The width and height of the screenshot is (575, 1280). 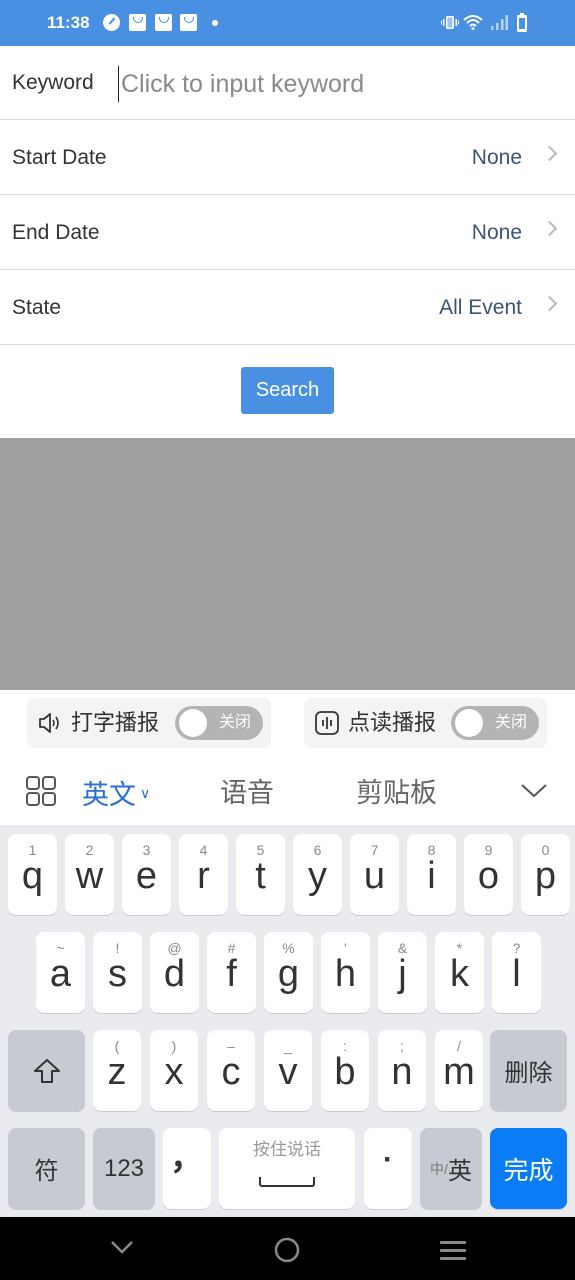 I want to click on space-key: 按住说话, so click(x=287, y=1168).